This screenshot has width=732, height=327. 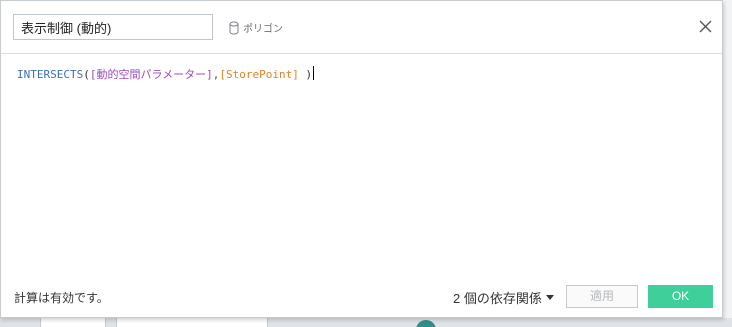 I want to click on datasource-label: ポリゴン, so click(x=263, y=29).